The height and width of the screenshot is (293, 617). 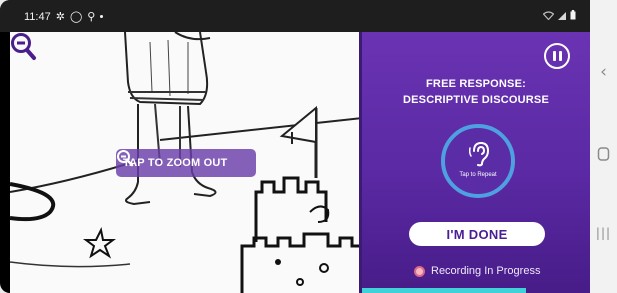 I want to click on progress-track, so click(x=476, y=290).